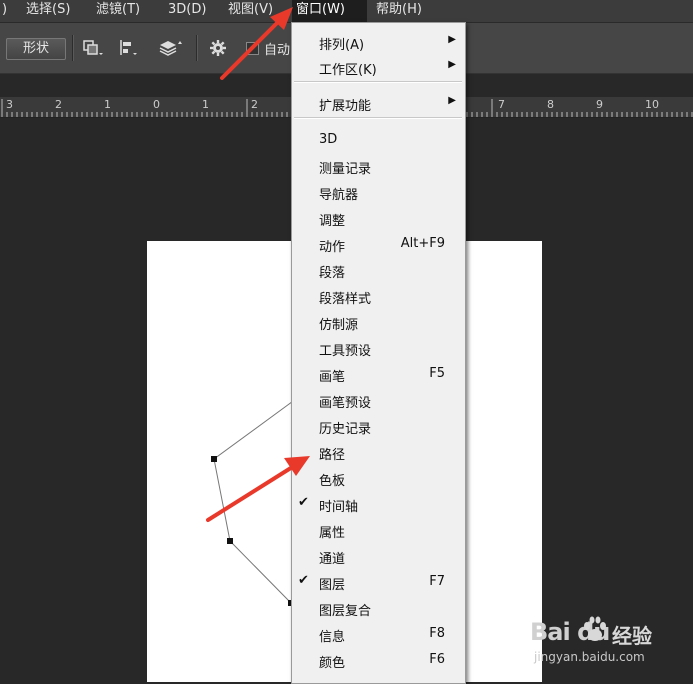 Image resolution: width=693 pixels, height=684 pixels. I want to click on menu-item: 段落, so click(378, 270).